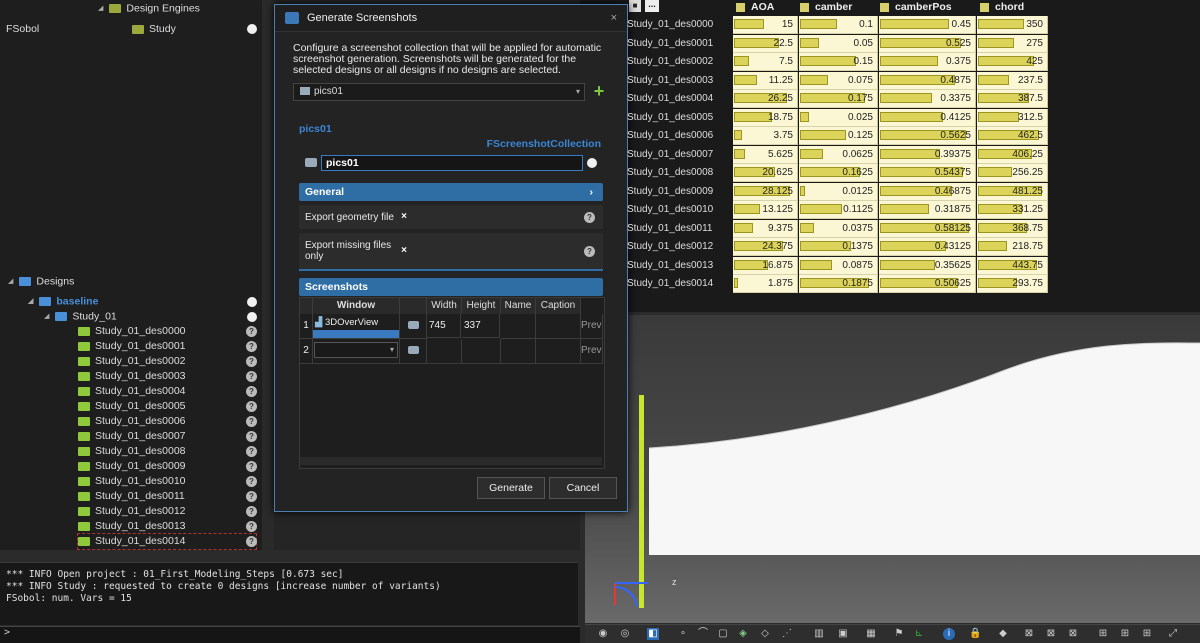  I want to click on column-header-camber: camber, so click(838, 7).